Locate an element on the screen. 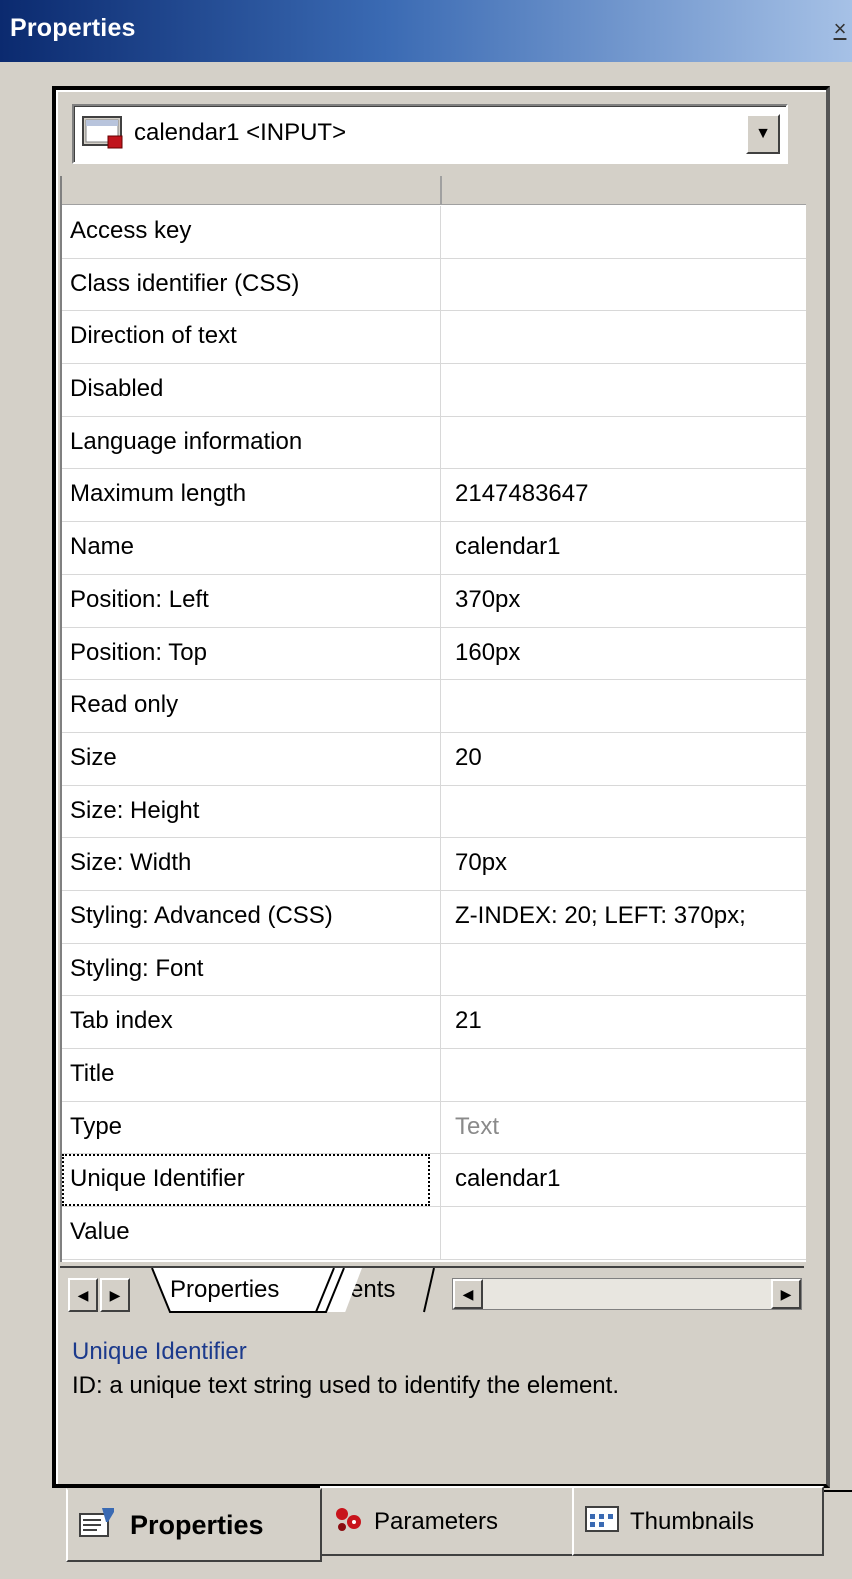  property-name: Title is located at coordinates (92, 1075).